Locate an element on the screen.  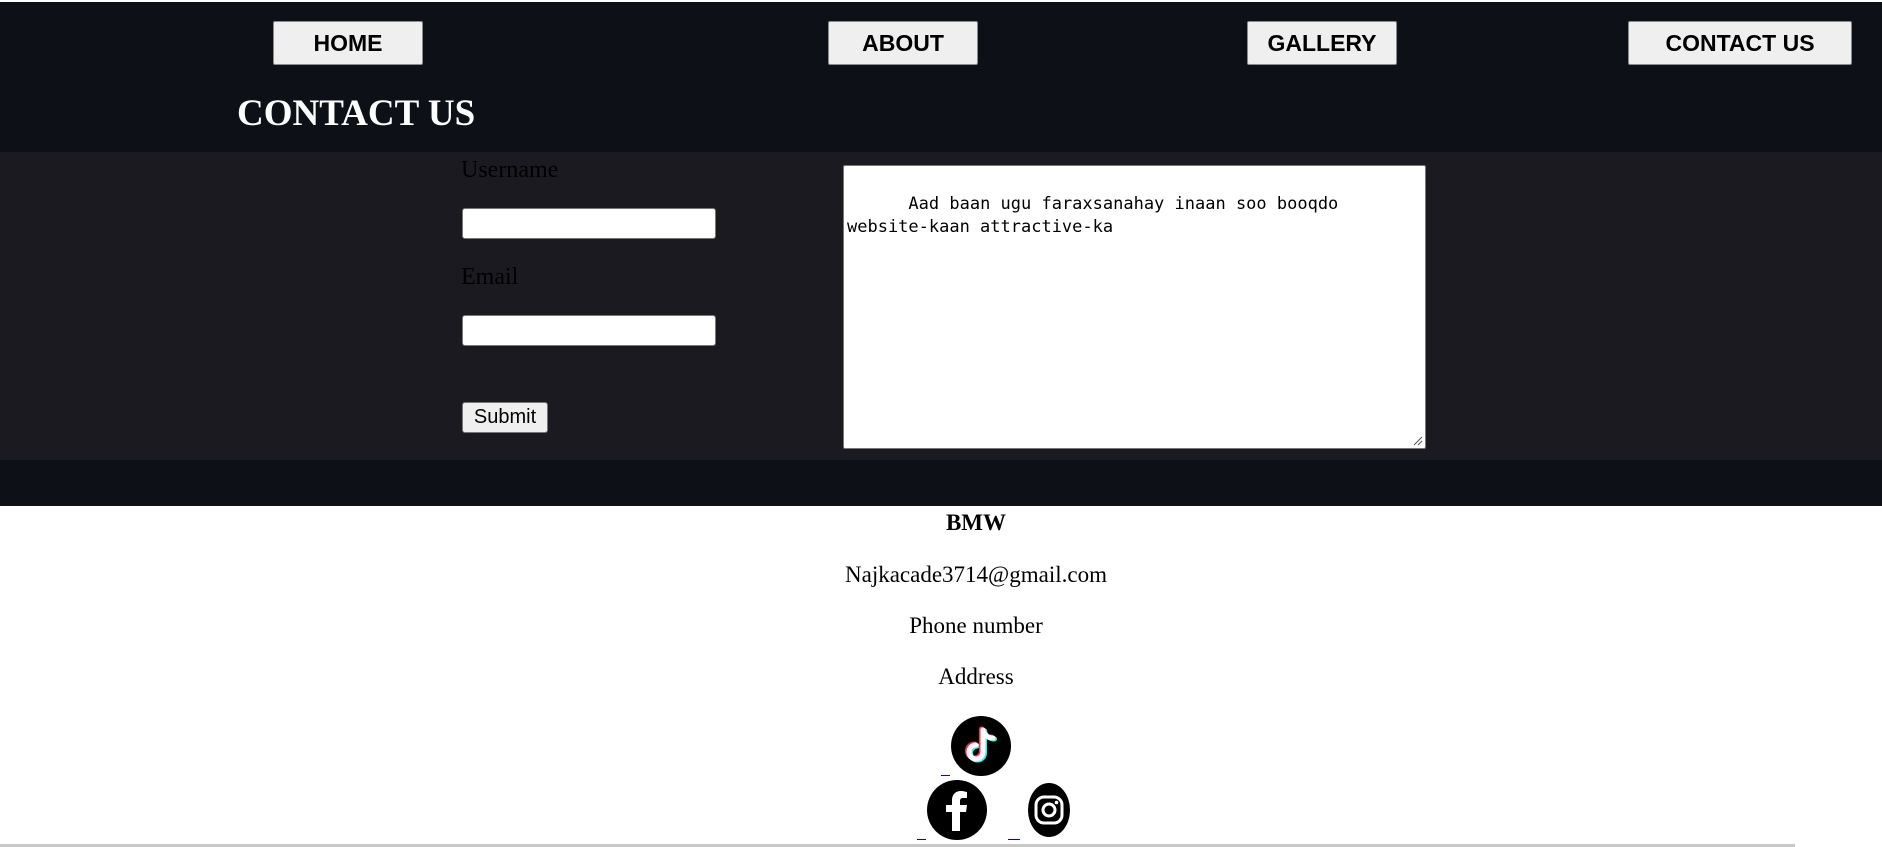
facebook-link-underline is located at coordinates (921, 839).